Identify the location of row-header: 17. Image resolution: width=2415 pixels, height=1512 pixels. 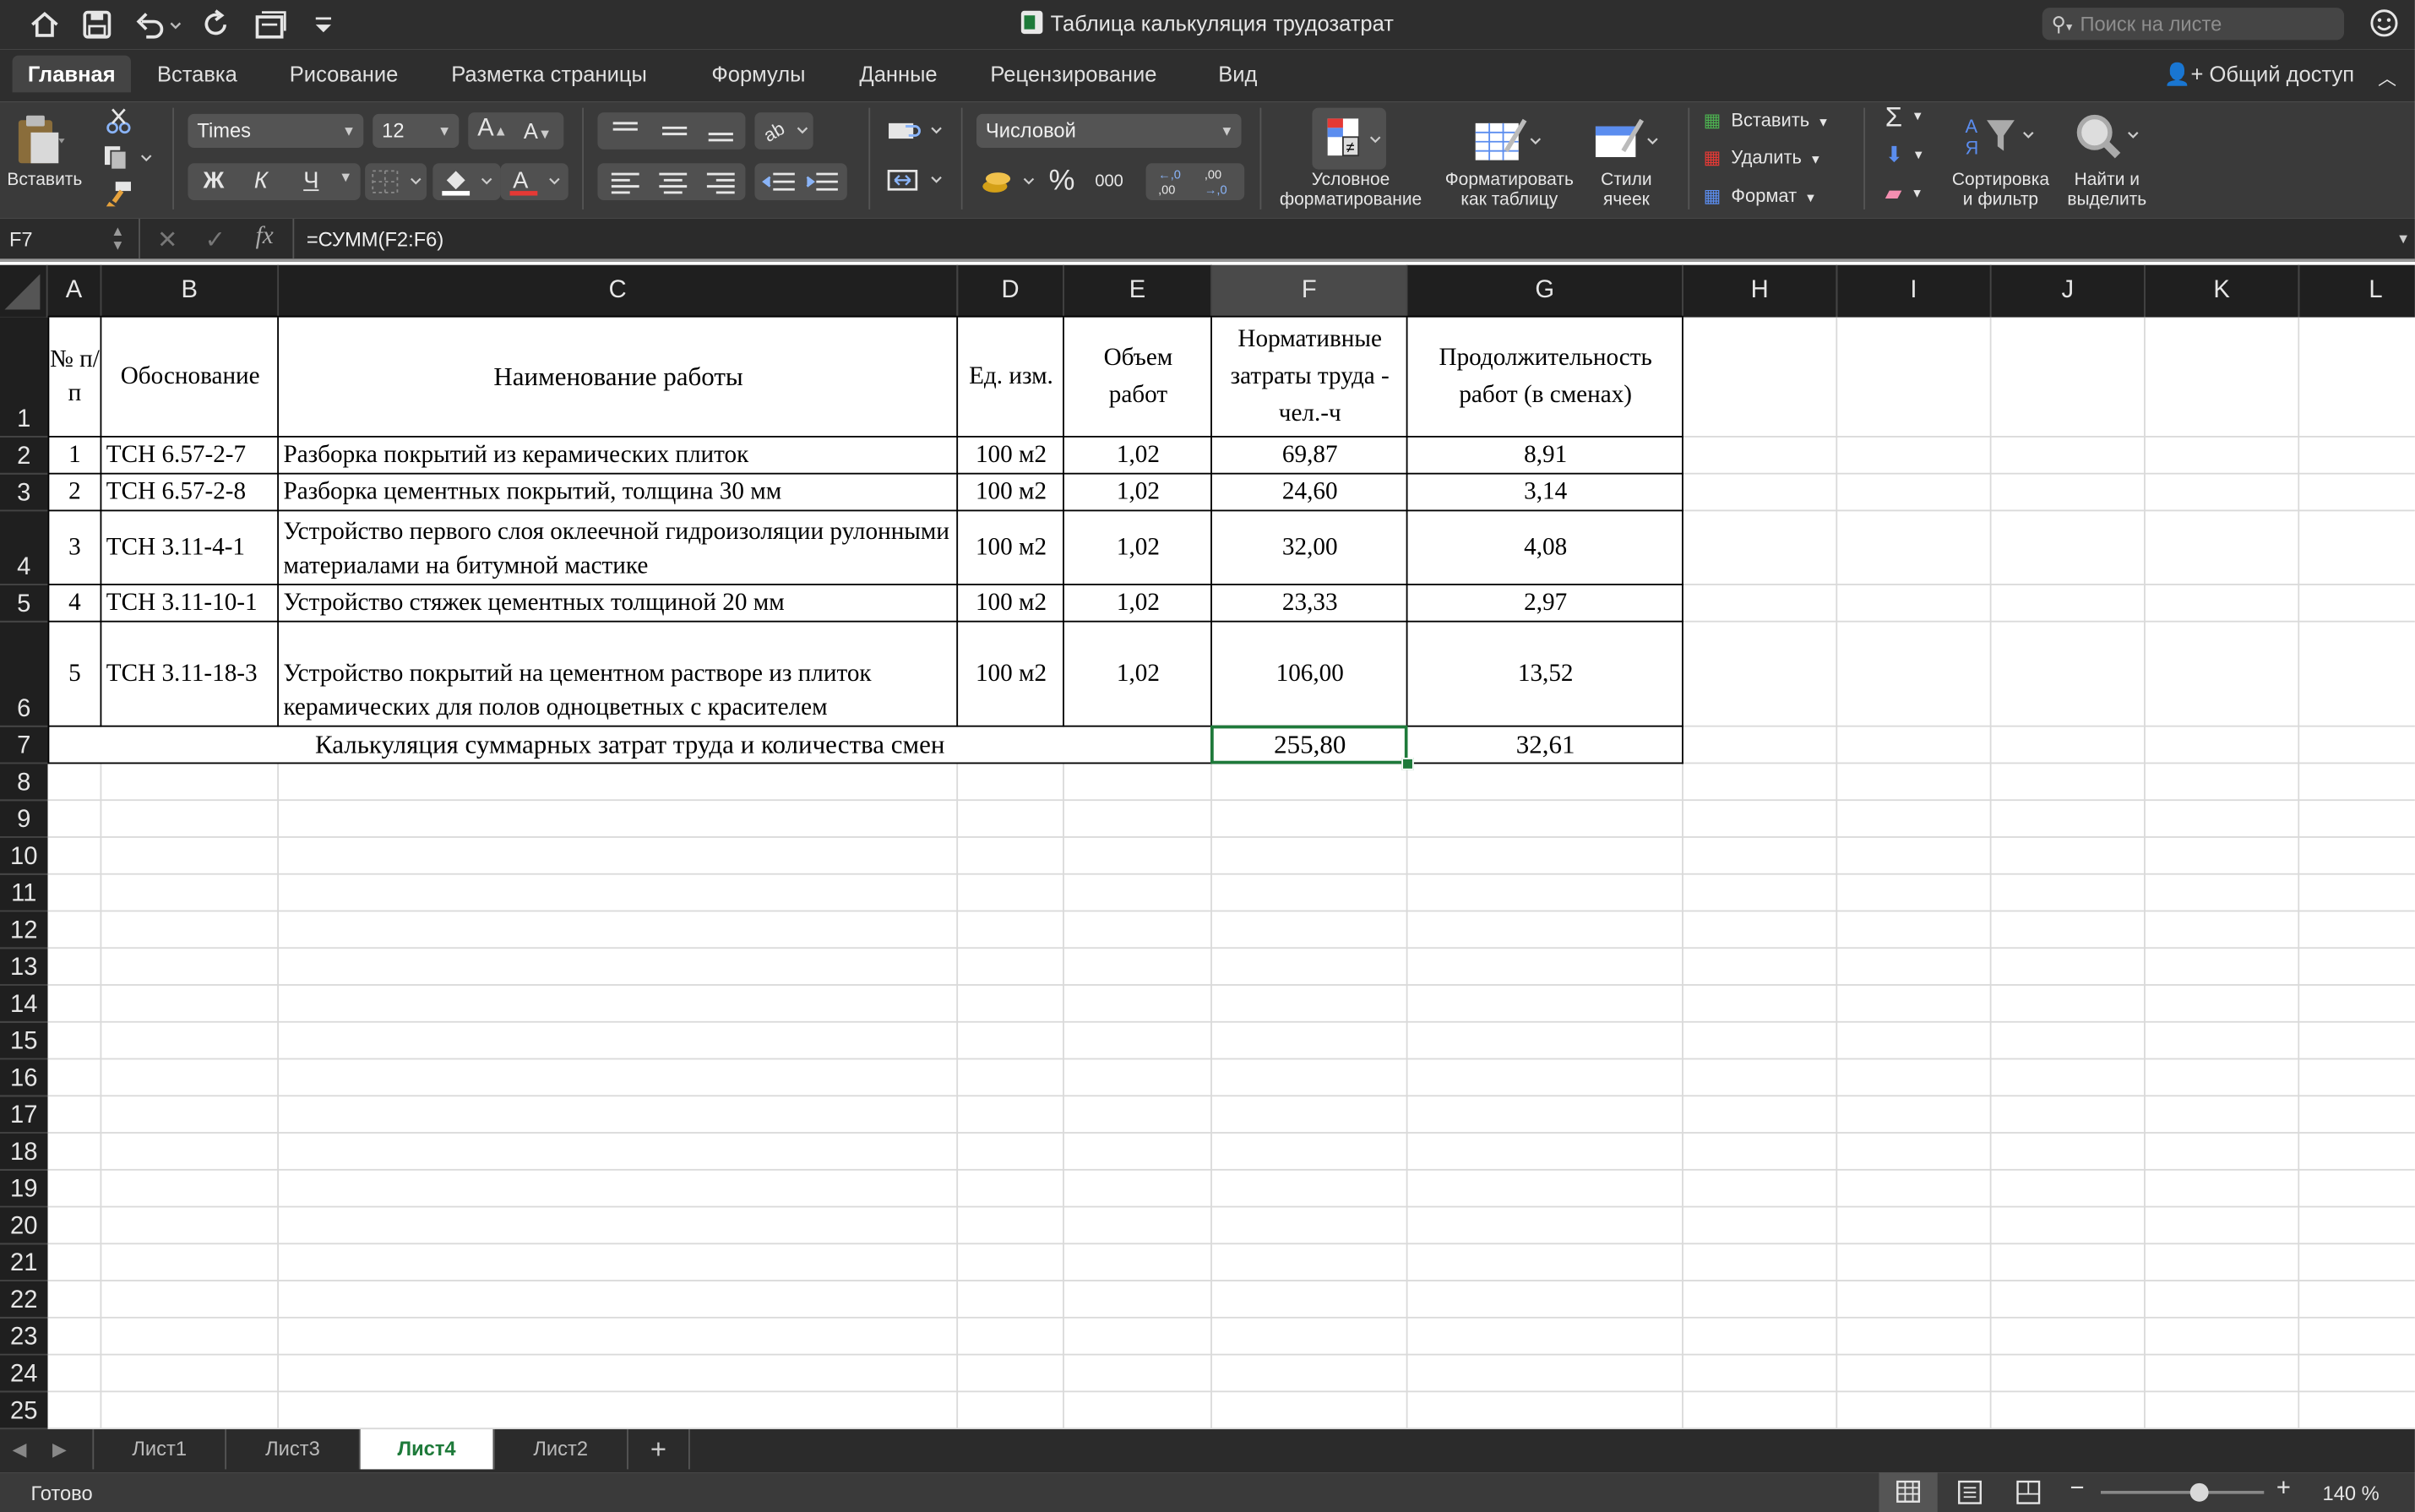
(24, 1115).